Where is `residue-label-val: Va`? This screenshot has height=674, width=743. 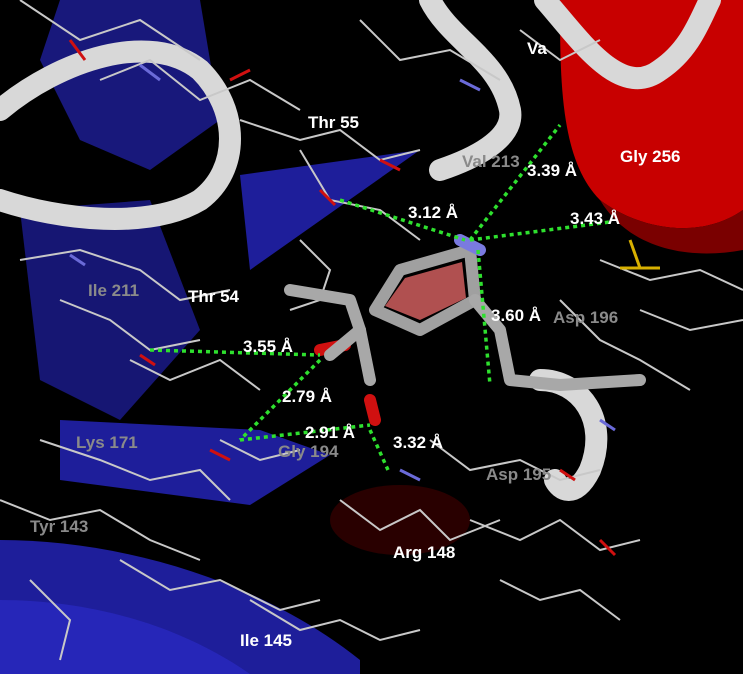 residue-label-val: Va is located at coordinates (537, 48).